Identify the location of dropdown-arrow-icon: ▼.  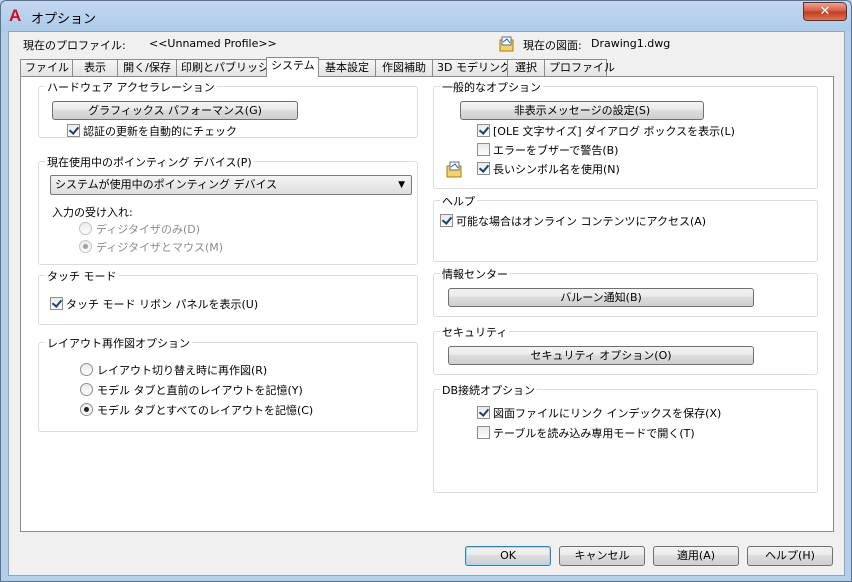
(401, 185).